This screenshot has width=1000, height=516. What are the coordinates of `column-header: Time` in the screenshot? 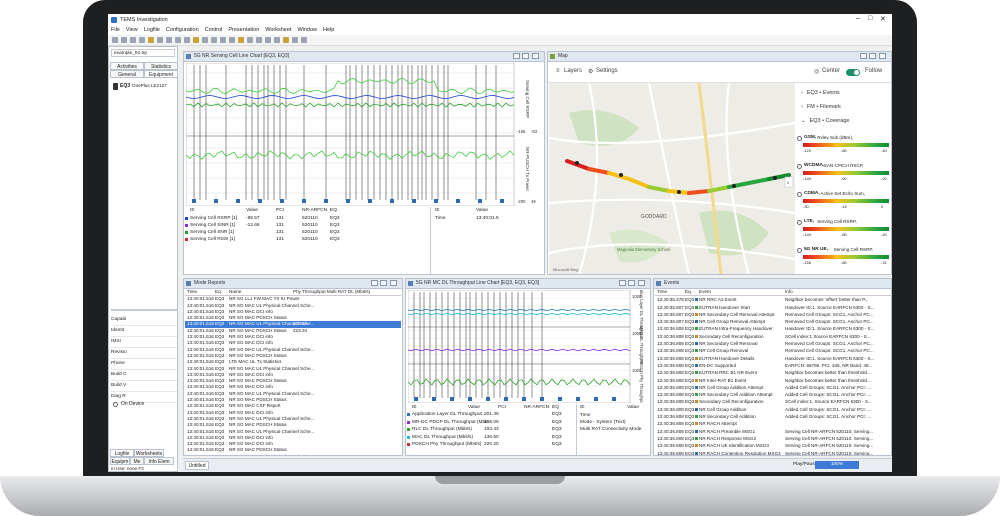 It's located at (662, 292).